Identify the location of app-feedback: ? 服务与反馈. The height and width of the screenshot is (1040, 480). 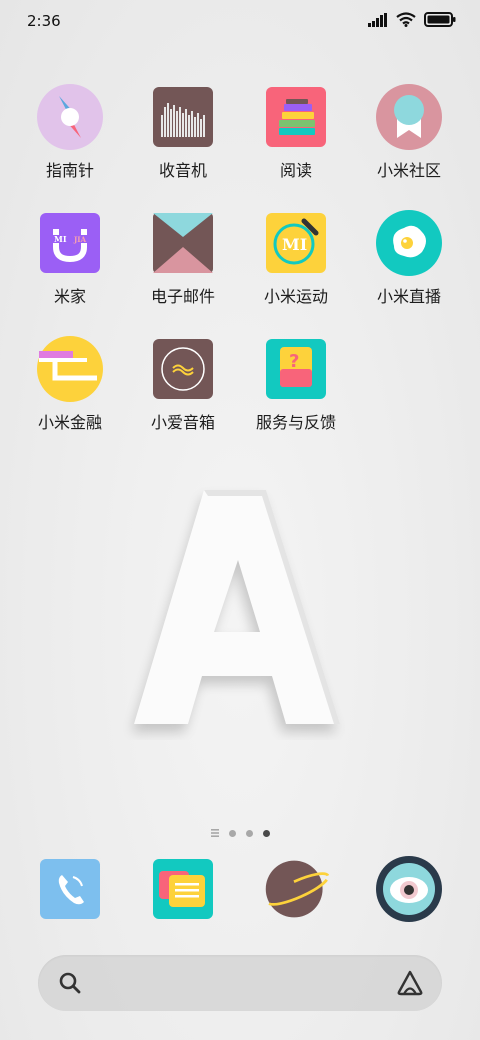
(296, 385).